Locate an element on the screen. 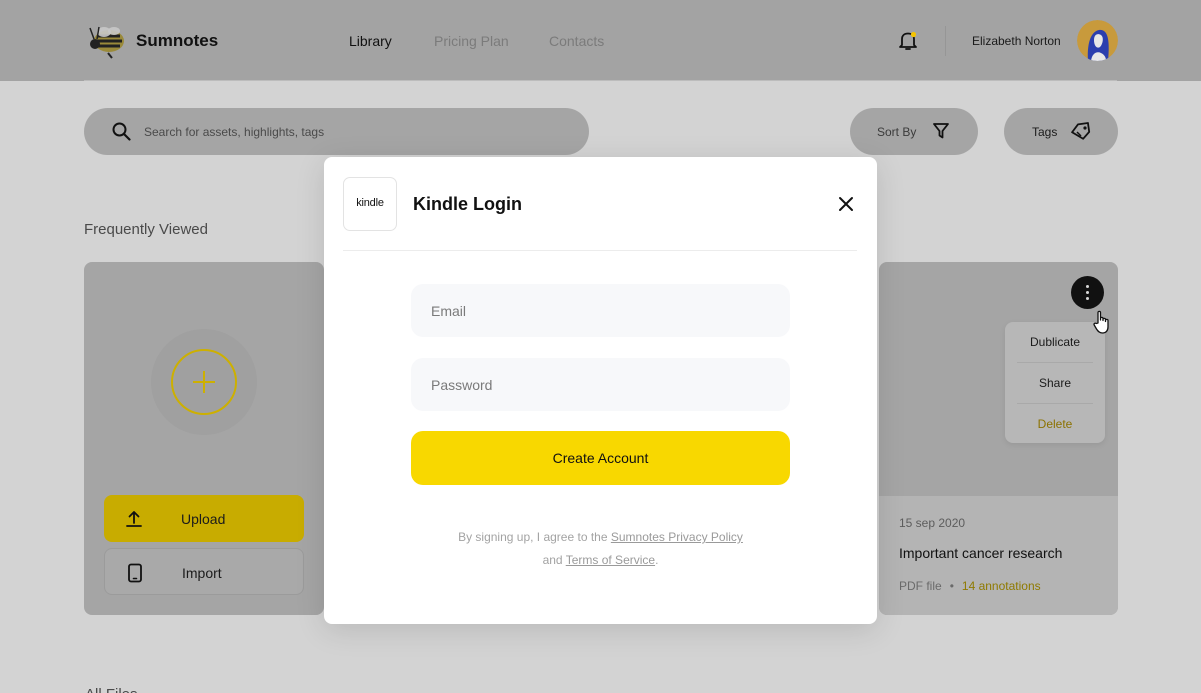 Image resolution: width=1201 pixels, height=693 pixels. close-icon is located at coordinates (846, 204).